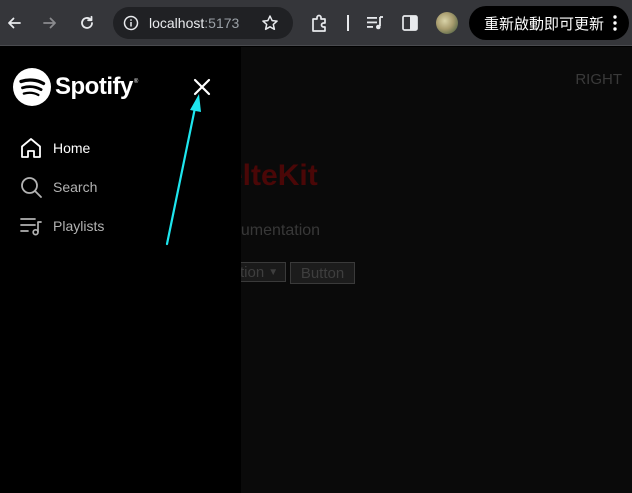 The width and height of the screenshot is (632, 493). I want to click on site-info-icon, so click(131, 23).